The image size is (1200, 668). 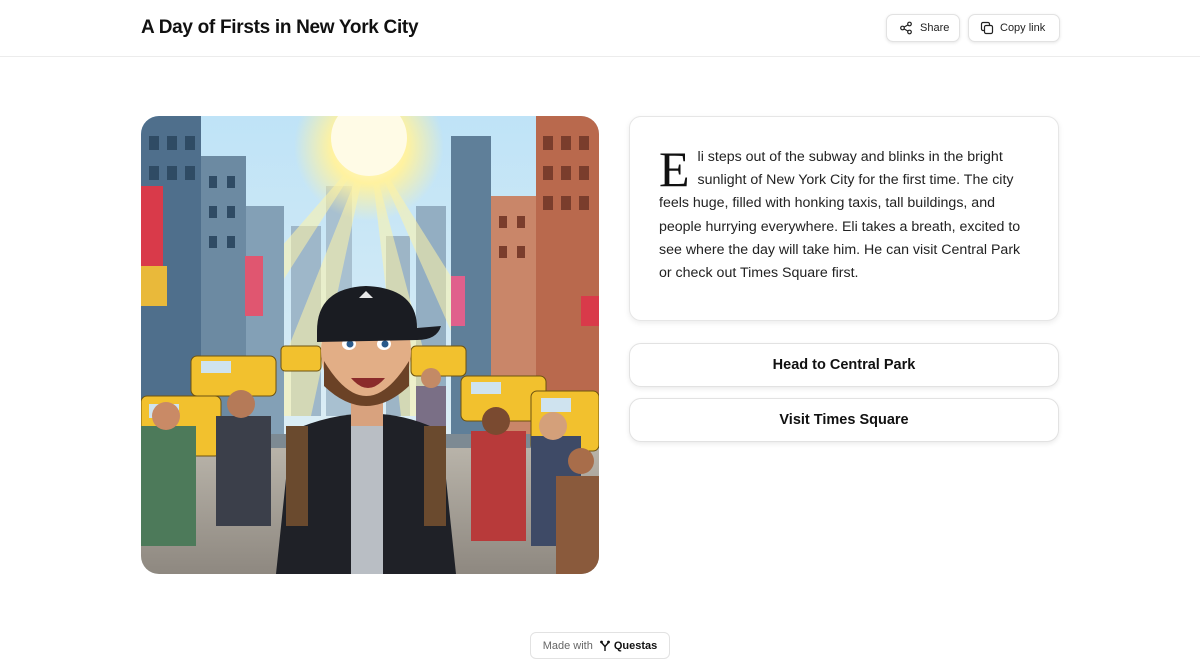 I want to click on page-title: A Day of Firsts in New York City, so click(x=280, y=27).